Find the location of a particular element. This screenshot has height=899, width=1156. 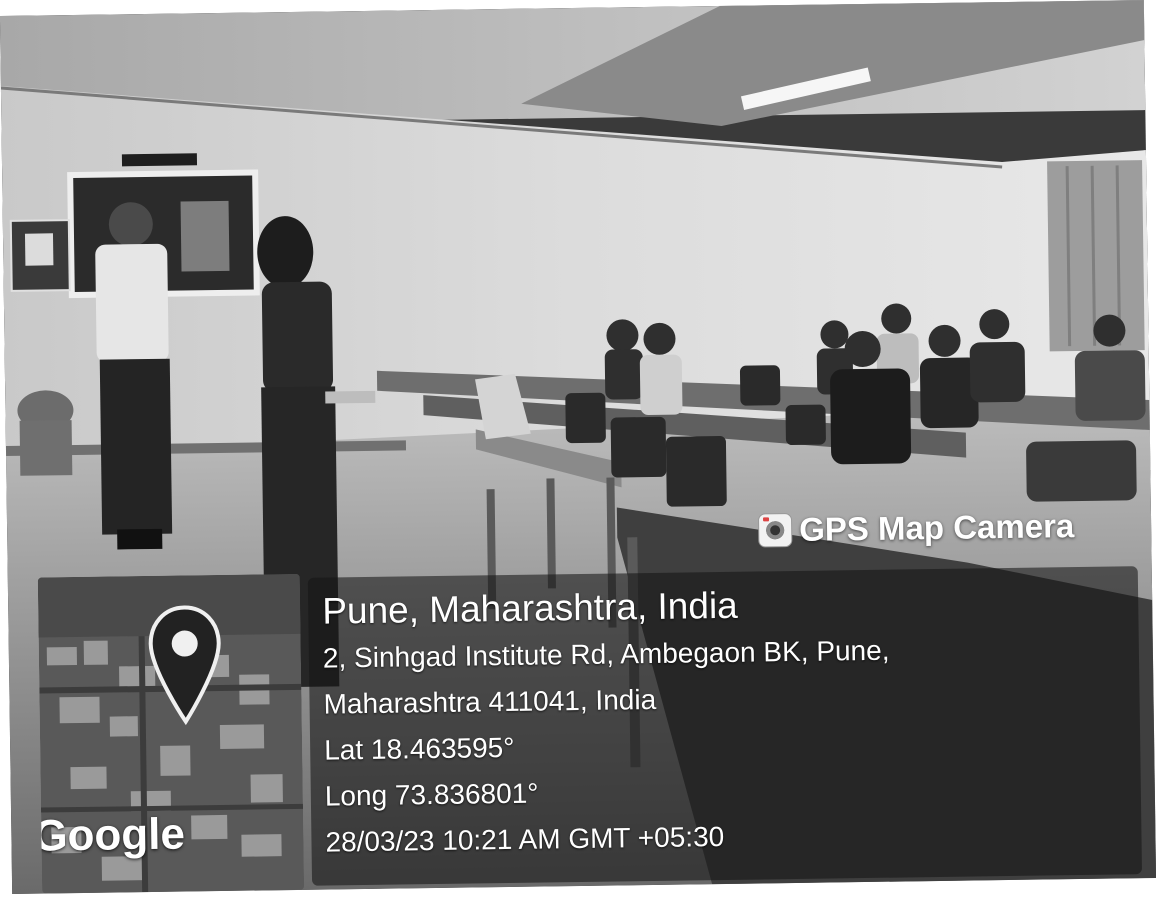

longitude-text: Long 73.836801° is located at coordinates (431, 794).